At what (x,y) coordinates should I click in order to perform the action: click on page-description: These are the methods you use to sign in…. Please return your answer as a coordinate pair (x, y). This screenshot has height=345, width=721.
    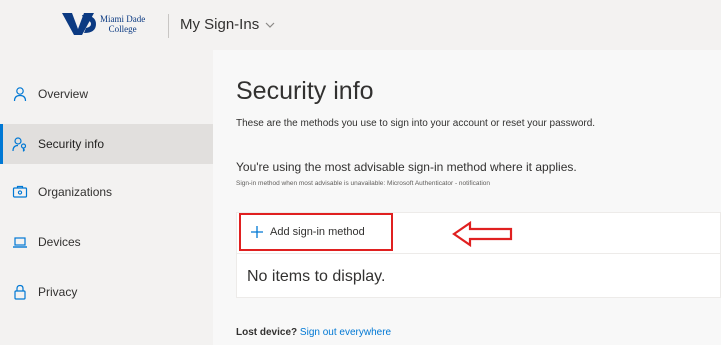
    Looking at the image, I should click on (416, 123).